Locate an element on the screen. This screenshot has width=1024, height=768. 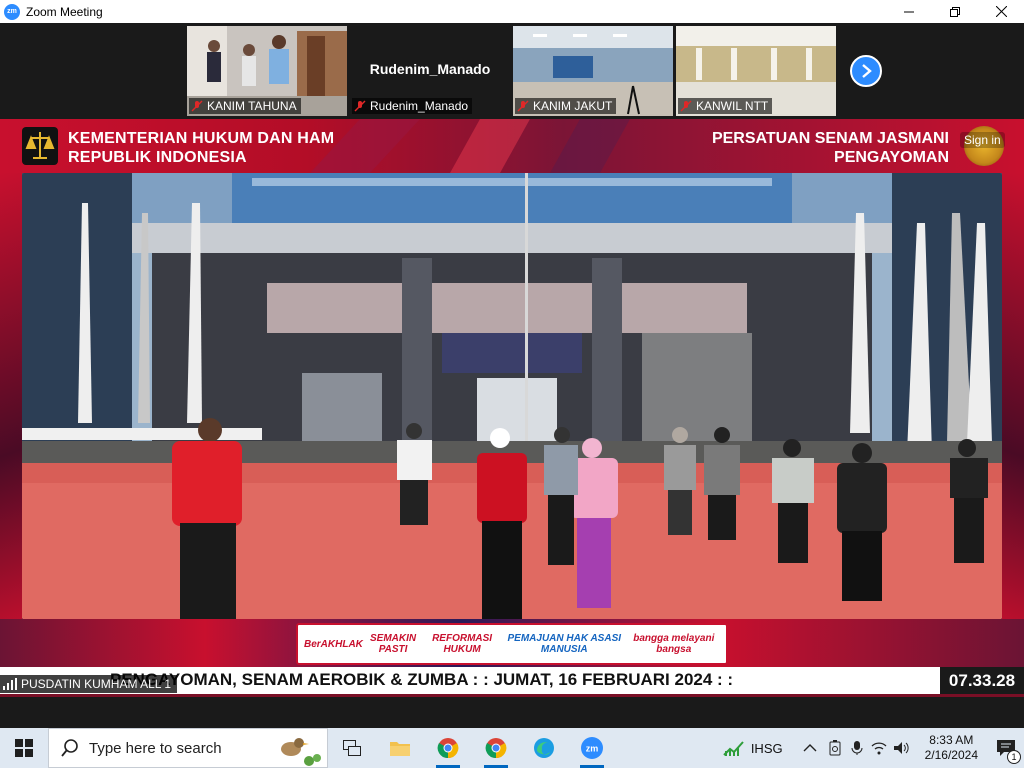
participant-name-center: Rudenim_Manado is located at coordinates (430, 69).